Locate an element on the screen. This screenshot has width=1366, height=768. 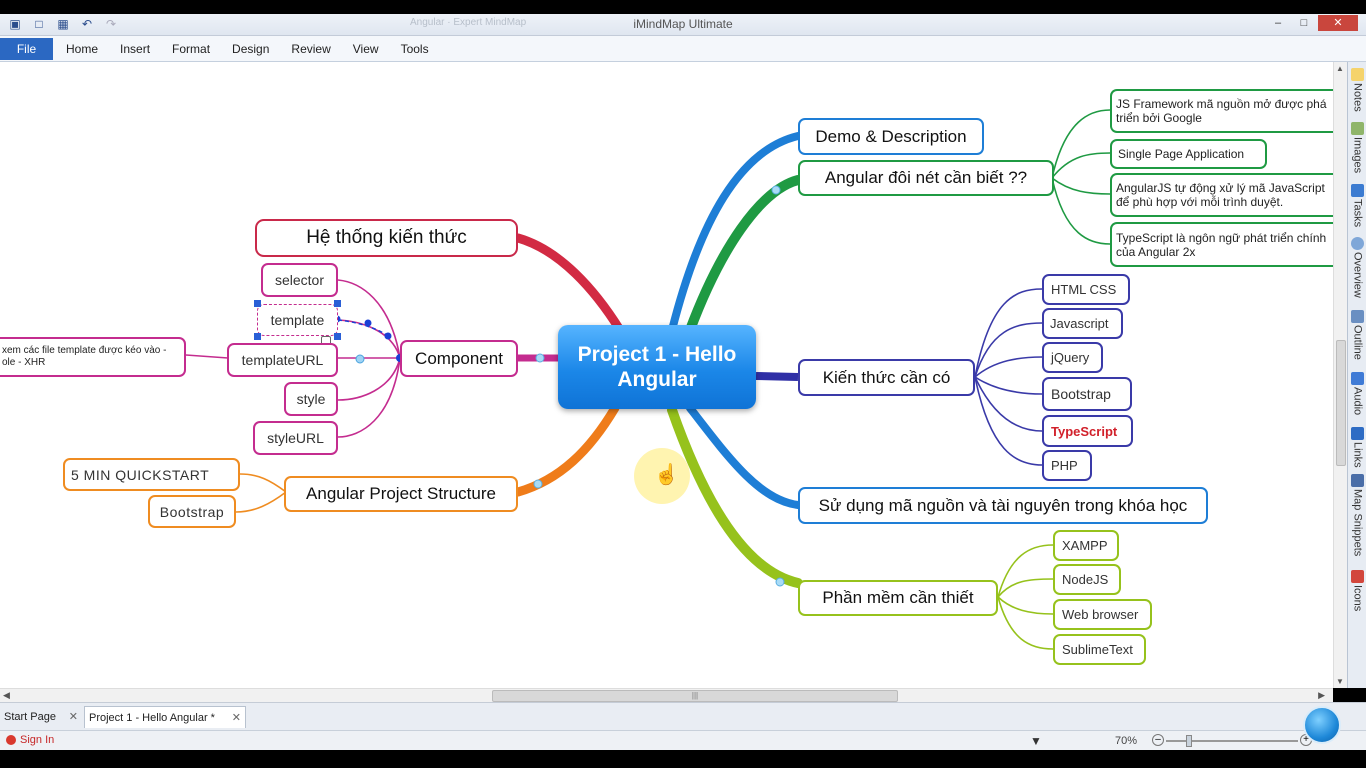
branch-he-thong is located at coordinates (569, 284).